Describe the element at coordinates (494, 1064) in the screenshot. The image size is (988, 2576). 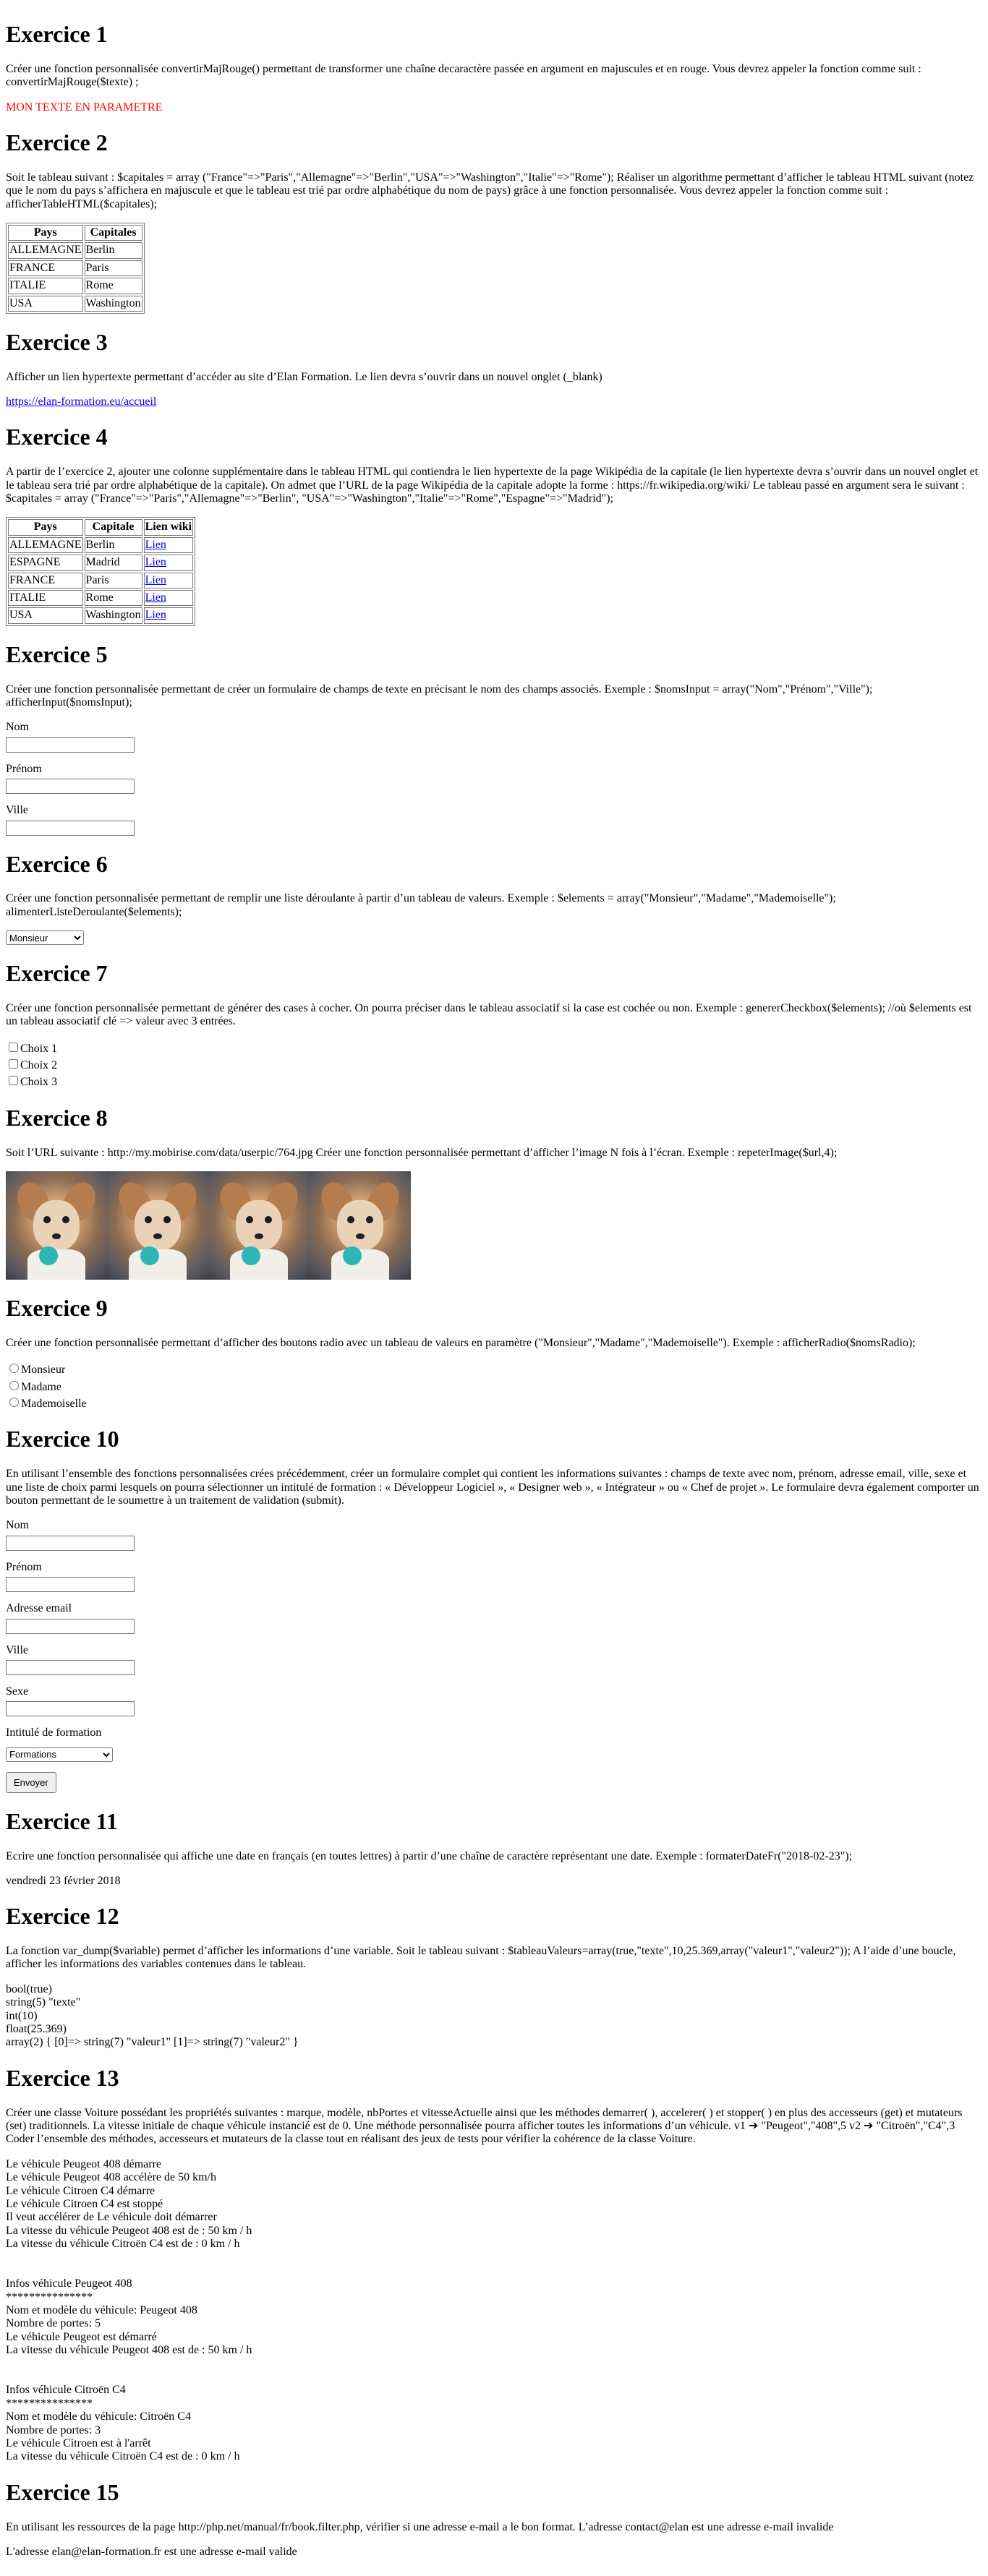
I see `checkbox-item: Choix 2` at that location.